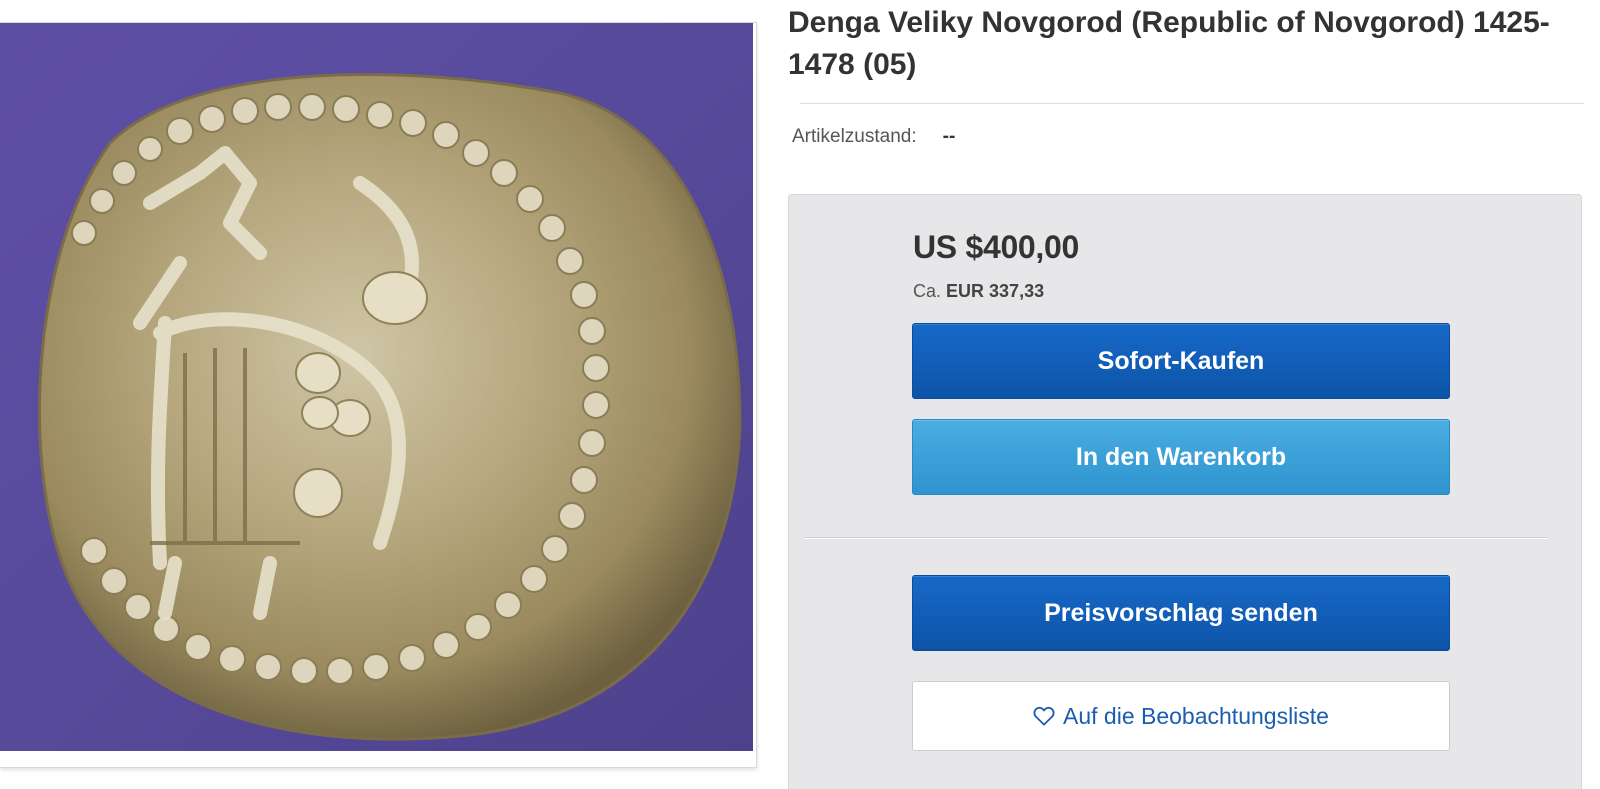 Image resolution: width=1600 pixels, height=789 pixels. What do you see at coordinates (996, 247) in the screenshot?
I see `price: US $400,00` at bounding box center [996, 247].